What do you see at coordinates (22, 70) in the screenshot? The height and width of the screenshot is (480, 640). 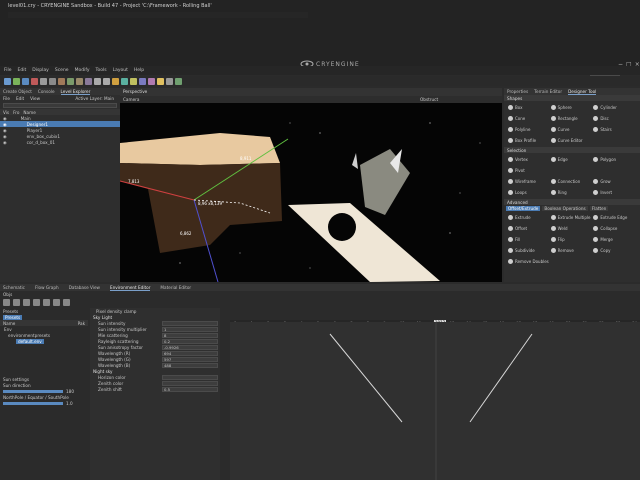 I see `menu-edit: Edit` at bounding box center [22, 70].